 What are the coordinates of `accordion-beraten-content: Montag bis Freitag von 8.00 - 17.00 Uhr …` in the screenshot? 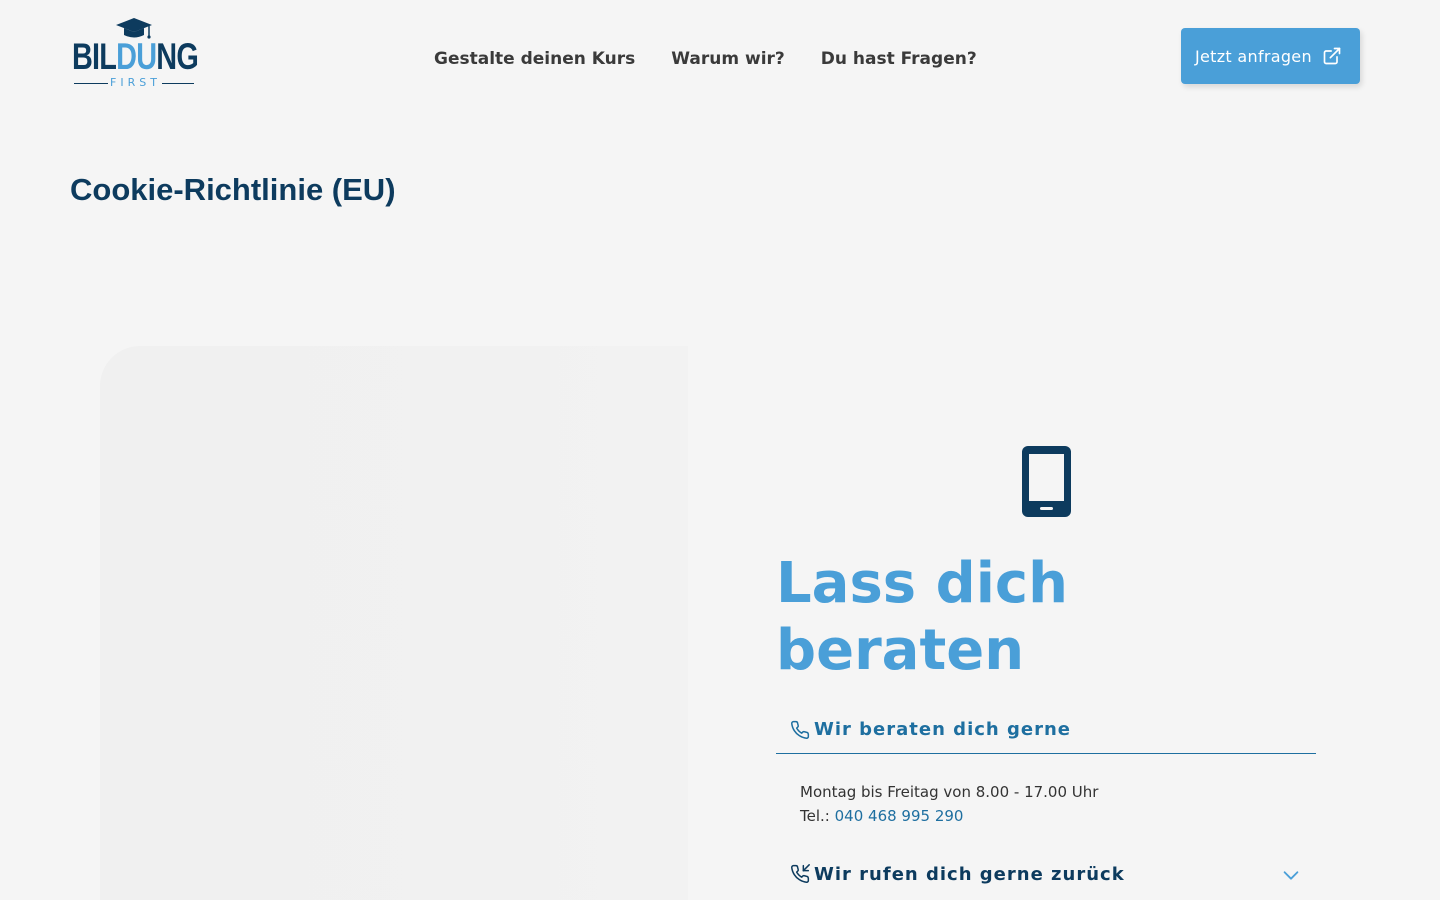 It's located at (949, 804).